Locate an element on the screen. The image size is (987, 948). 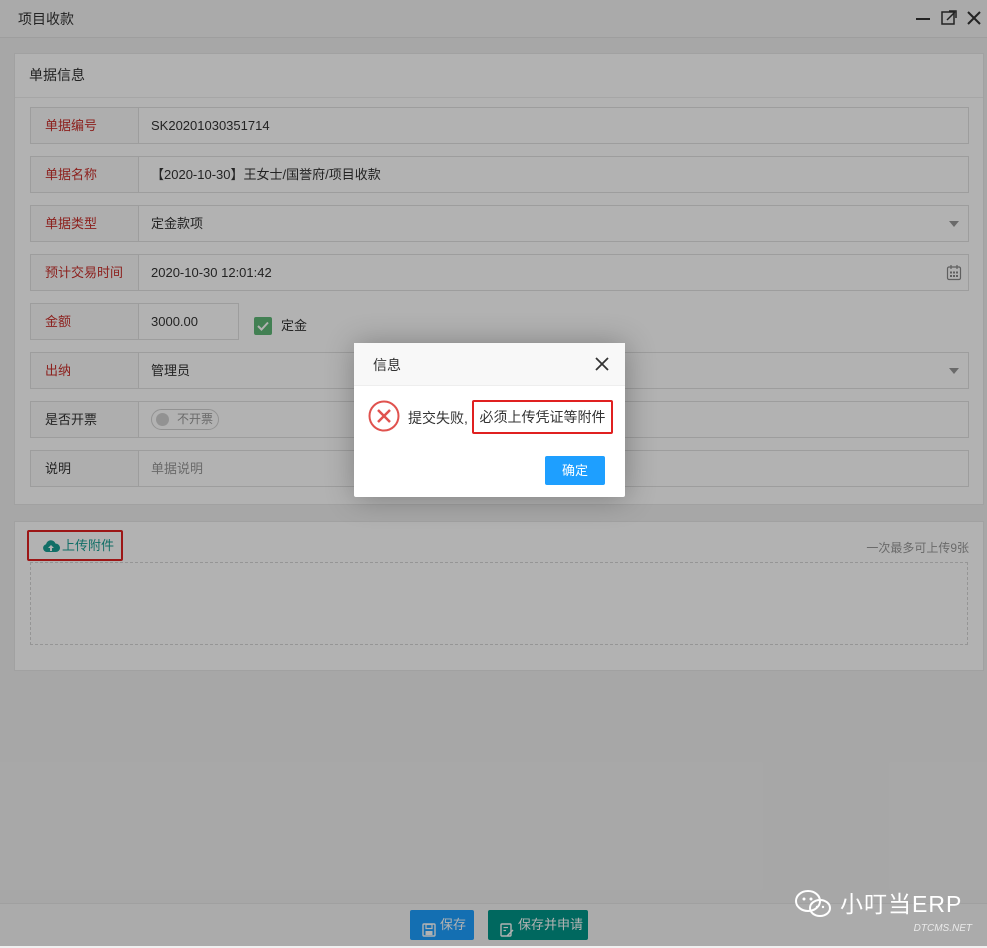
dialog-message: 提交失败, is located at coordinates (438, 418).